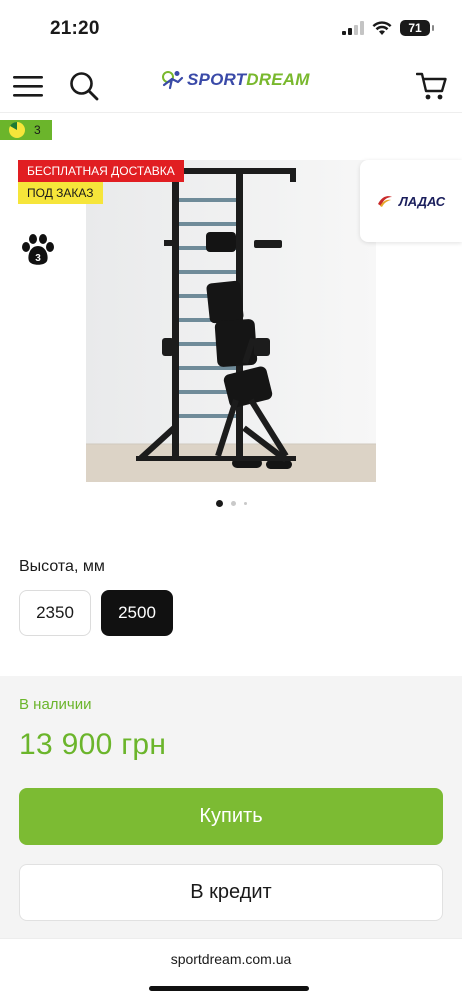 The image size is (462, 1000). Describe the element at coordinates (231, 969) in the screenshot. I see `browser-url-bar: sportdream.com.ua` at that location.